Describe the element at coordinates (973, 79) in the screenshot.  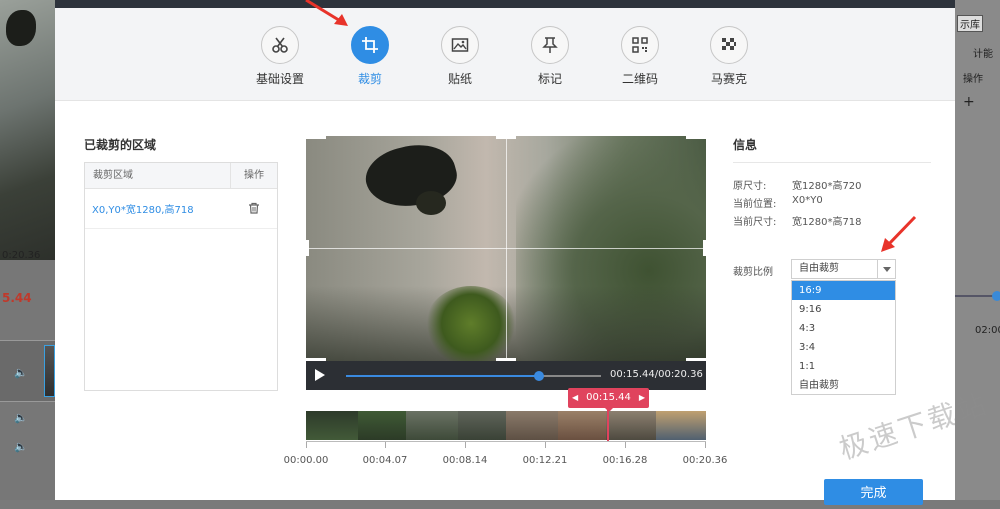
I see `background-text: 操作` at that location.